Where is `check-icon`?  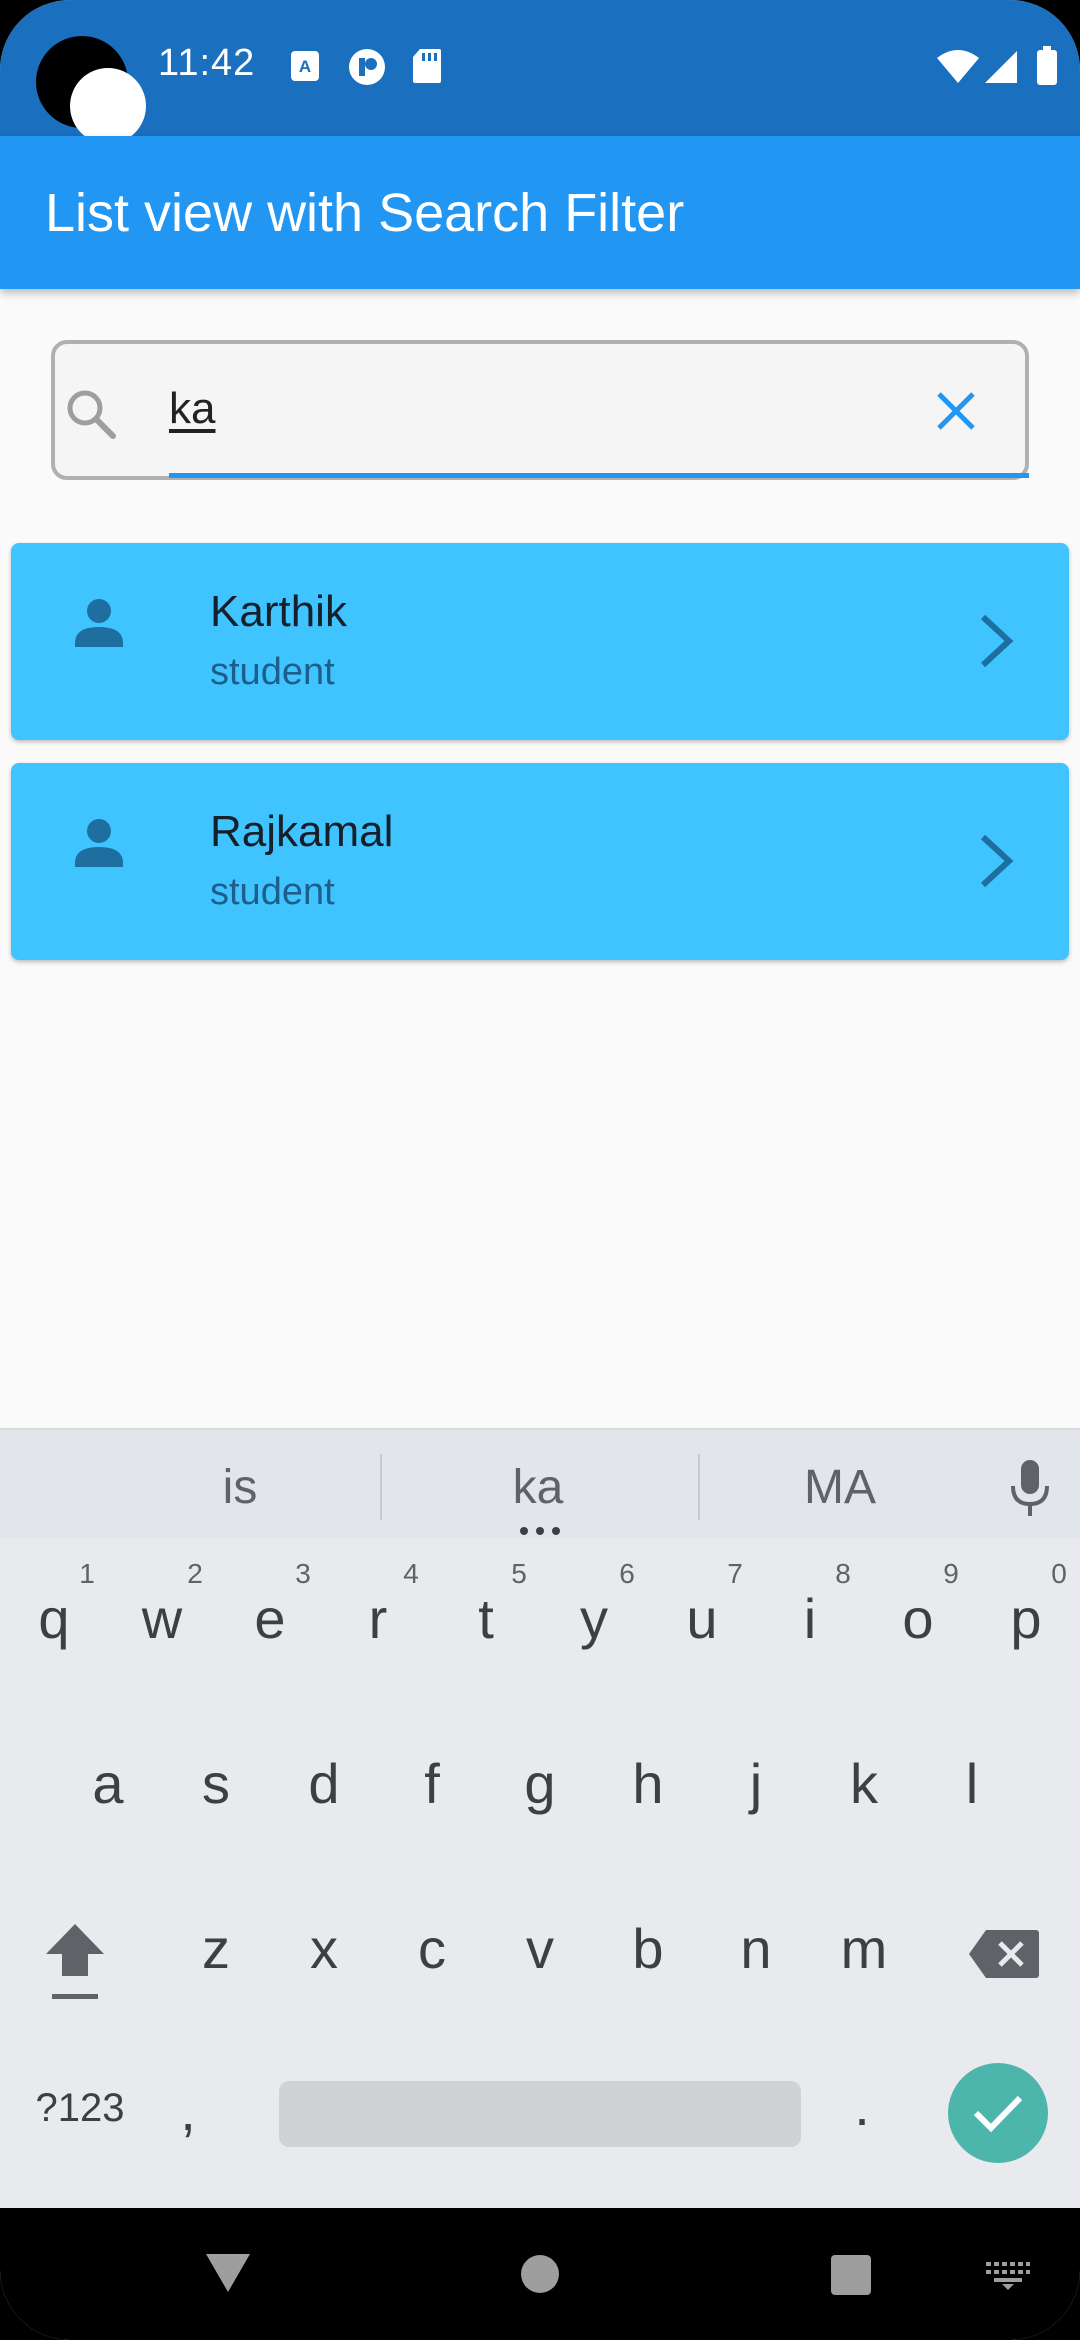
check-icon is located at coordinates (998, 2114).